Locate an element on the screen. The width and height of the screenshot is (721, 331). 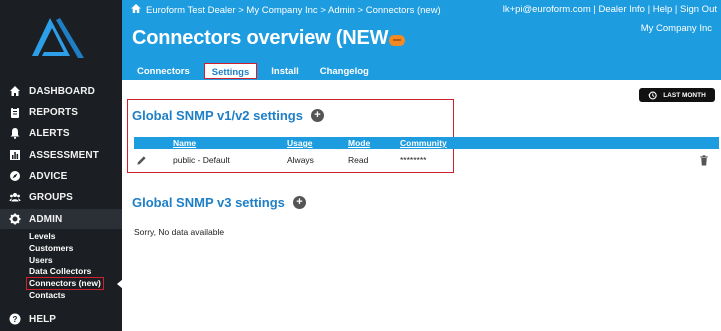
logo-icon is located at coordinates (58, 39).